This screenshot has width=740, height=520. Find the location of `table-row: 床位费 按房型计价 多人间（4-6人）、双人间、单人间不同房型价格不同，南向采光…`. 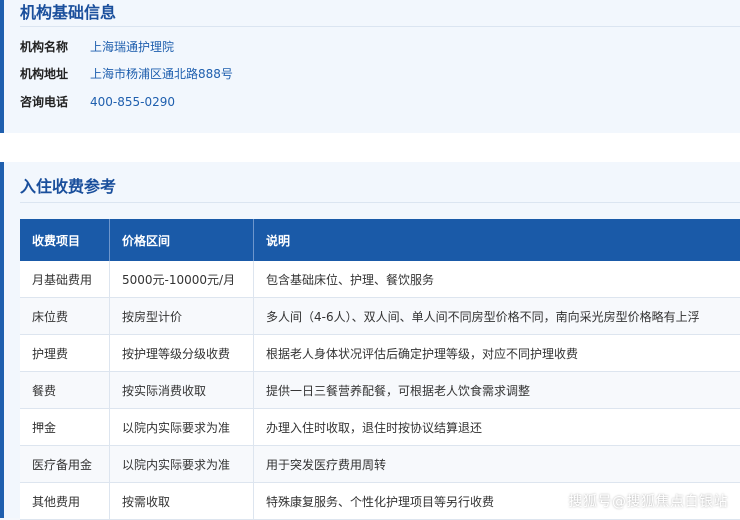

table-row: 床位费 按房型计价 多人间（4-6人）、双人间、单人间不同房型价格不同，南向采光… is located at coordinates (380, 316).